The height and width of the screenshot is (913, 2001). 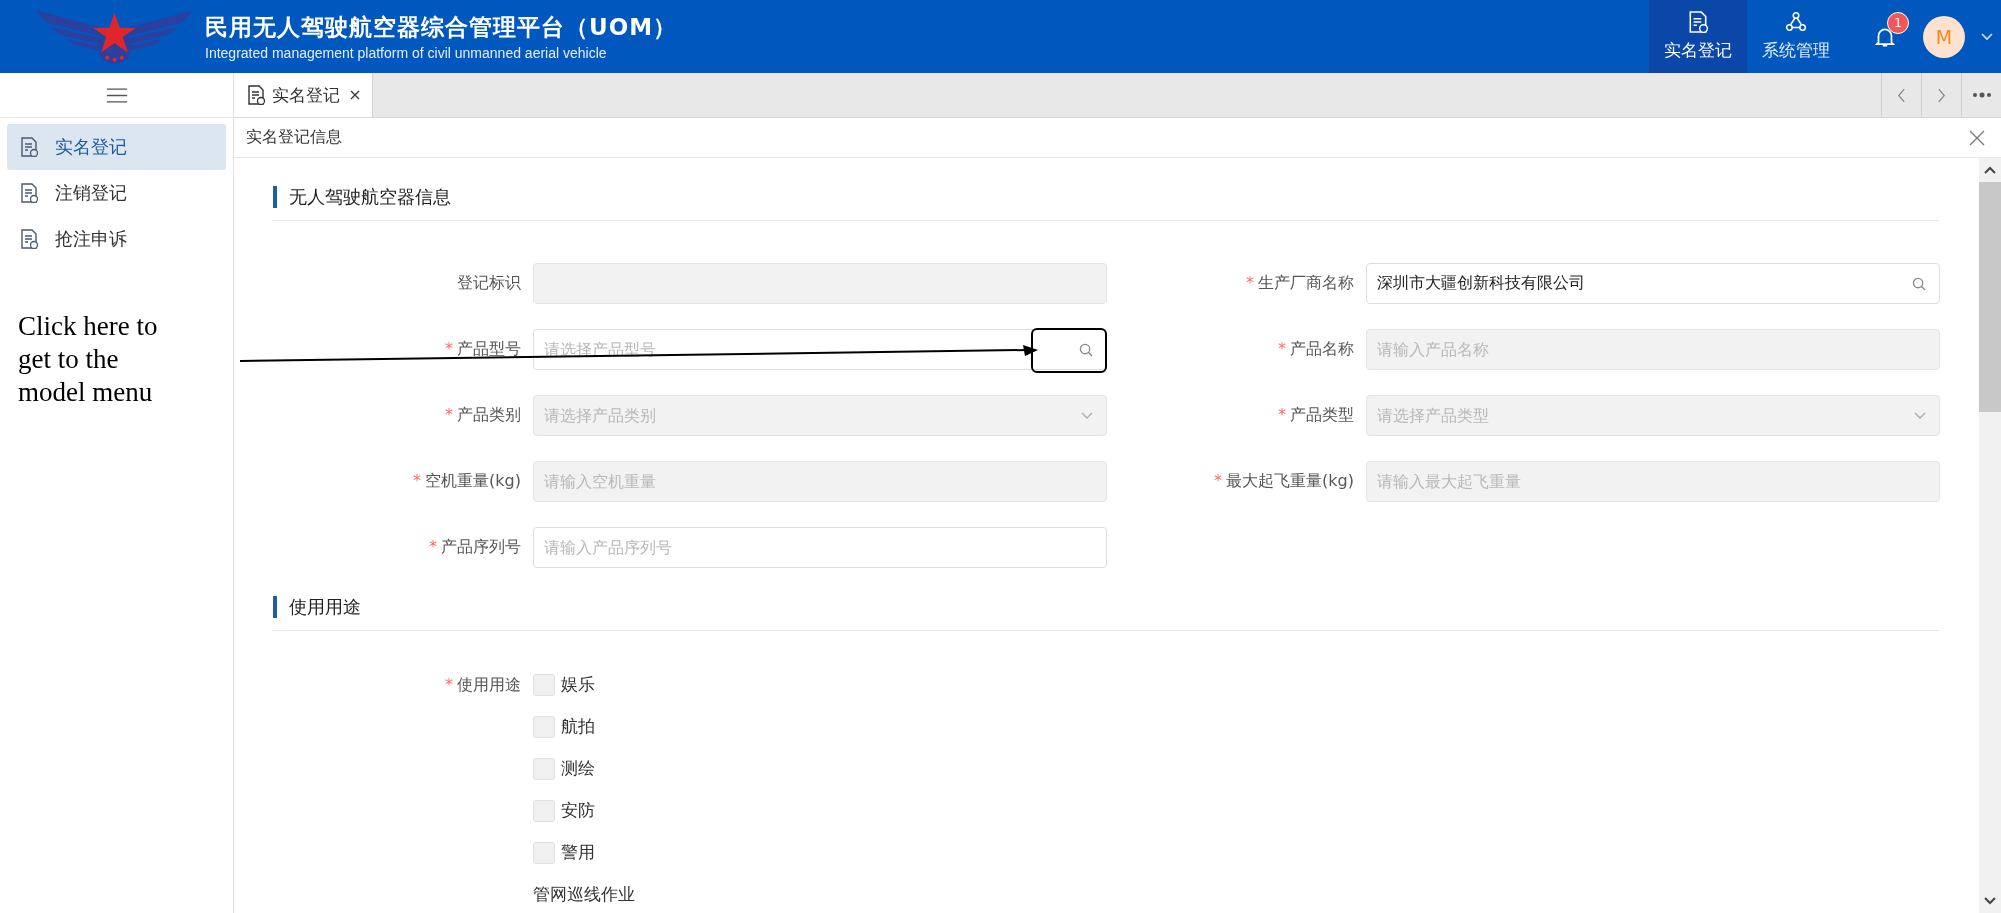 What do you see at coordinates (303, 95) in the screenshot?
I see `tab: 实名登记` at bounding box center [303, 95].